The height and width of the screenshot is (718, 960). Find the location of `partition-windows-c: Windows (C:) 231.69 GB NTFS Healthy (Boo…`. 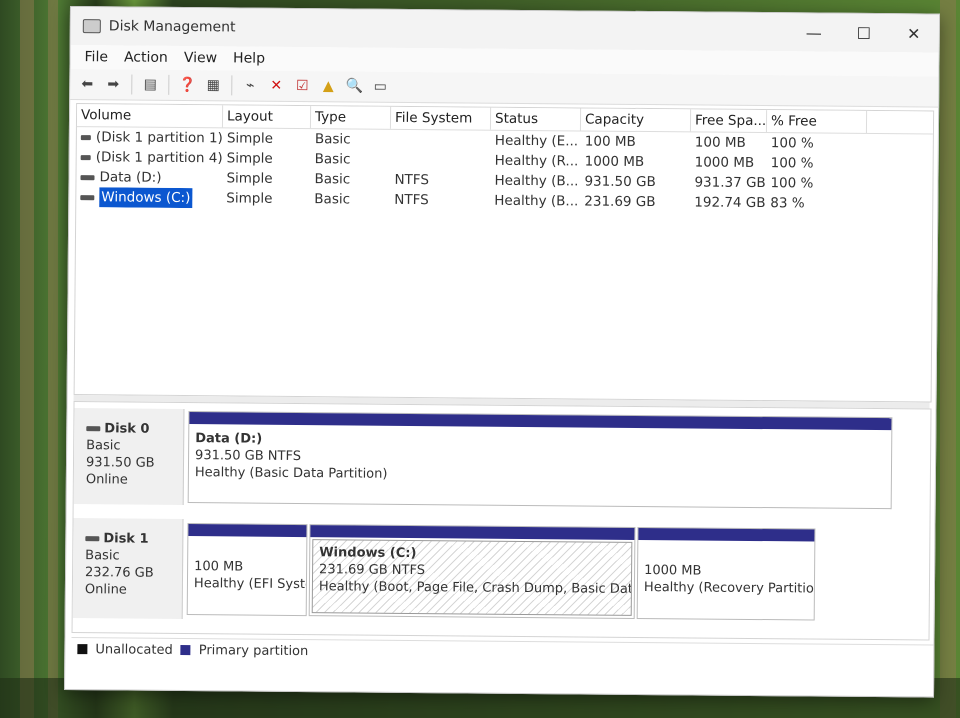

partition-windows-c: Windows (C:) 231.69 GB NTFS Healthy (Boo… is located at coordinates (472, 571).